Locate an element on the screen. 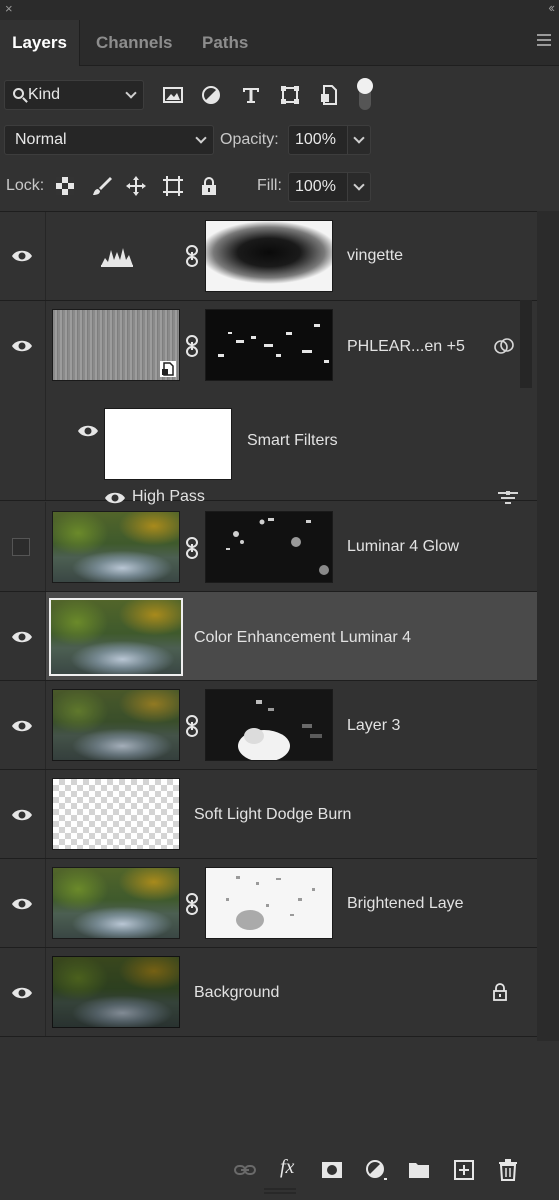 Image resolution: width=559 pixels, height=1200 pixels. layer-filter-row: Kind is located at coordinates (279, 95).